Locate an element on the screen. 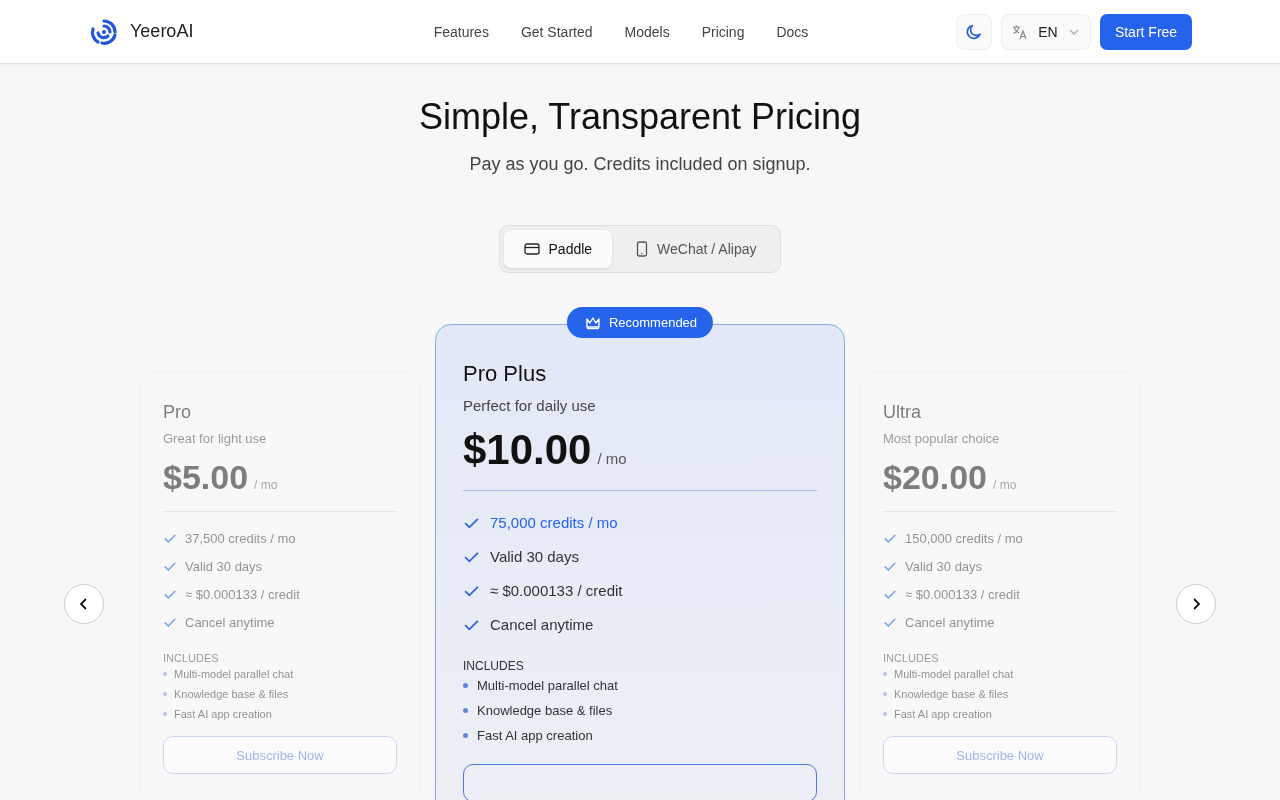  plan-name: Pro is located at coordinates (177, 412).